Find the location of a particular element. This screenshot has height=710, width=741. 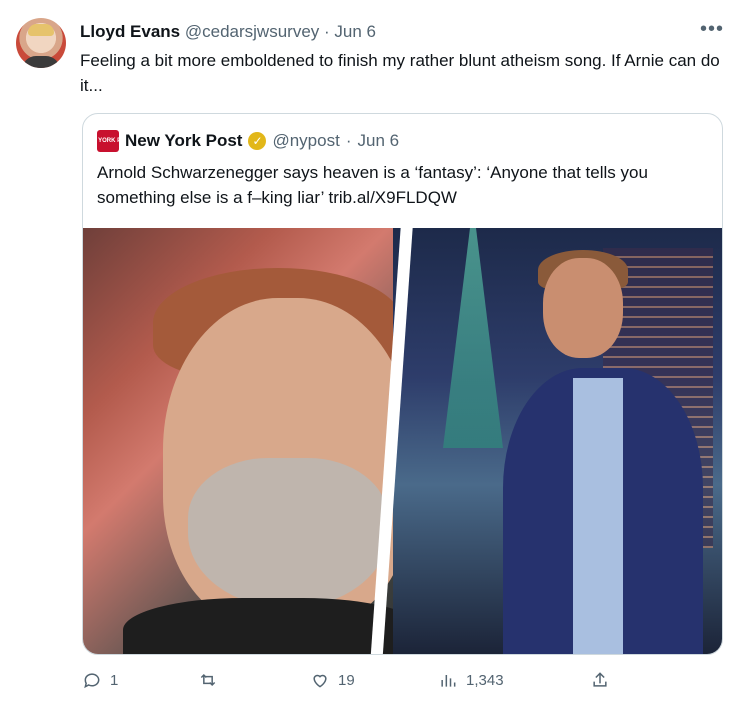

retweet-icon is located at coordinates (208, 680).